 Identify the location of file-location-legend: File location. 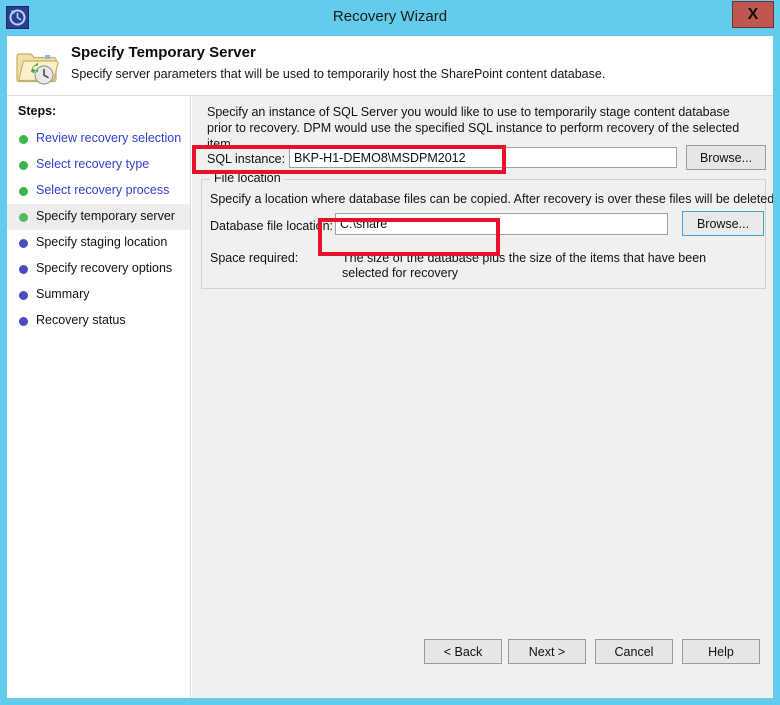
(247, 178).